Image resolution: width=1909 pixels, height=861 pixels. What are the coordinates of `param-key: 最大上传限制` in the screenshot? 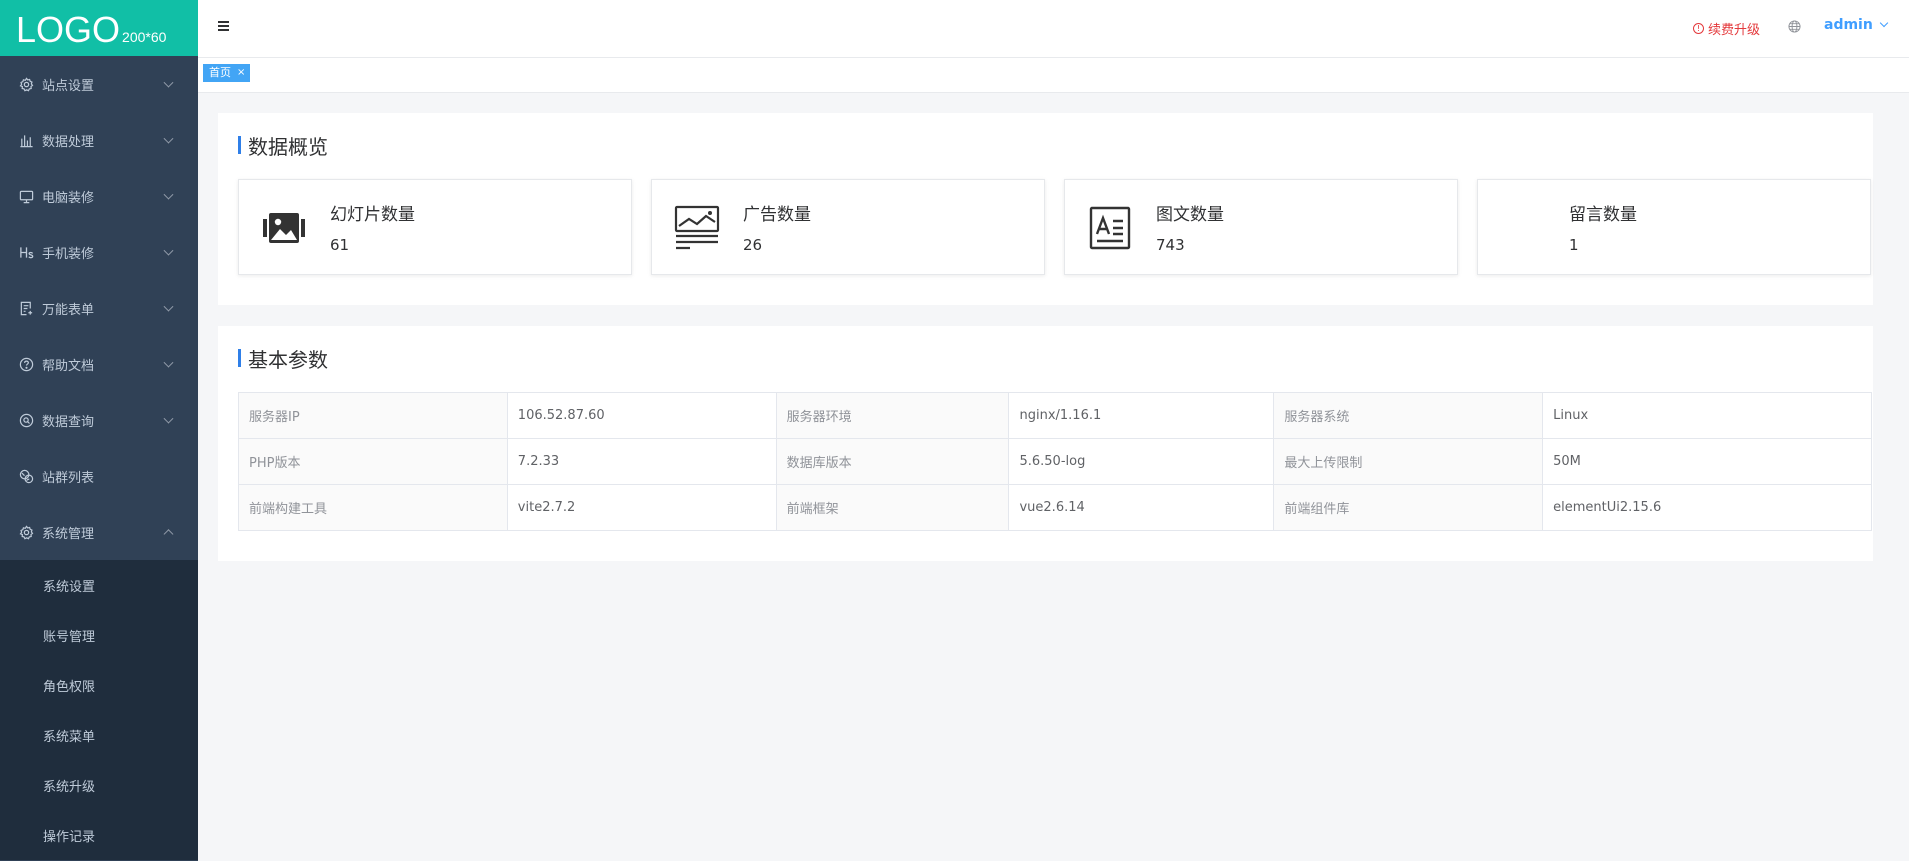 It's located at (1408, 461).